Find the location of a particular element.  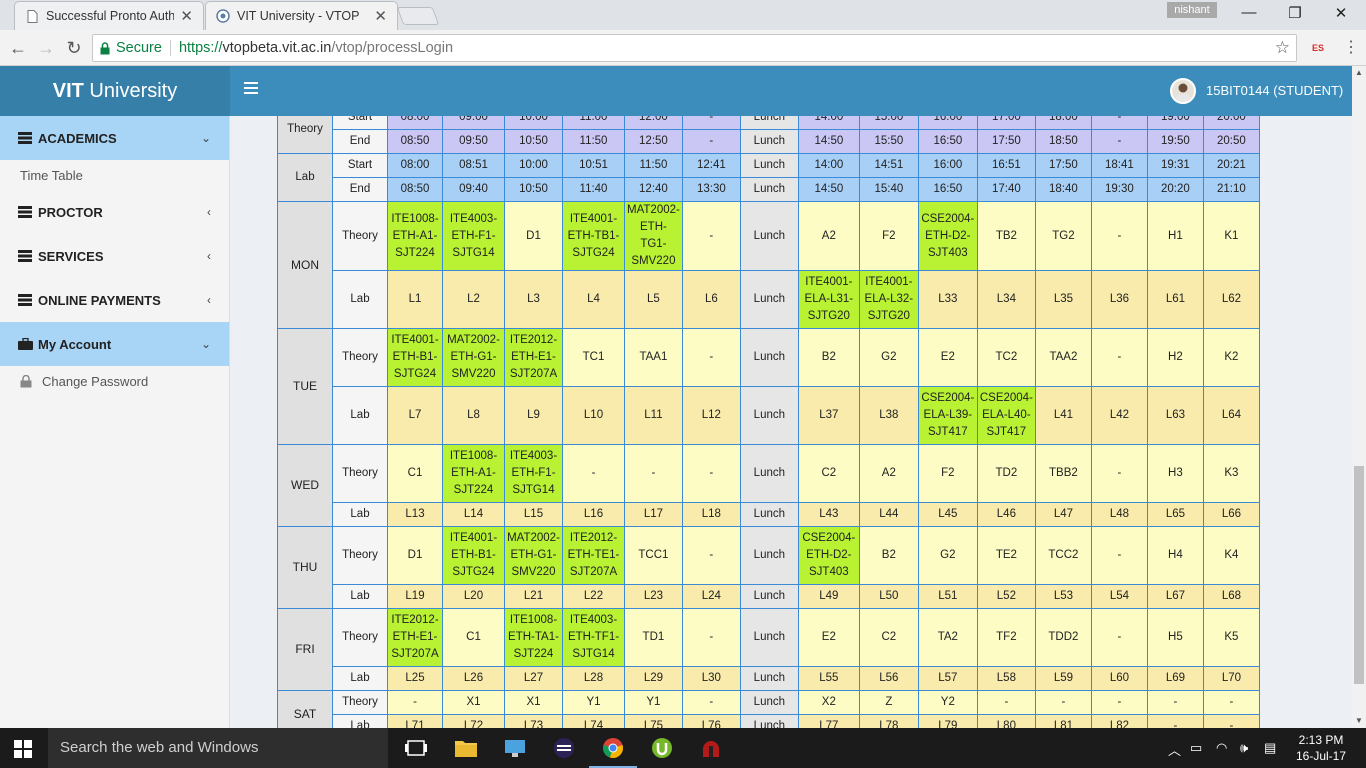

registered-course-cell: CSE2004-​ELA-​L39-​SJT417 is located at coordinates (947, 415).